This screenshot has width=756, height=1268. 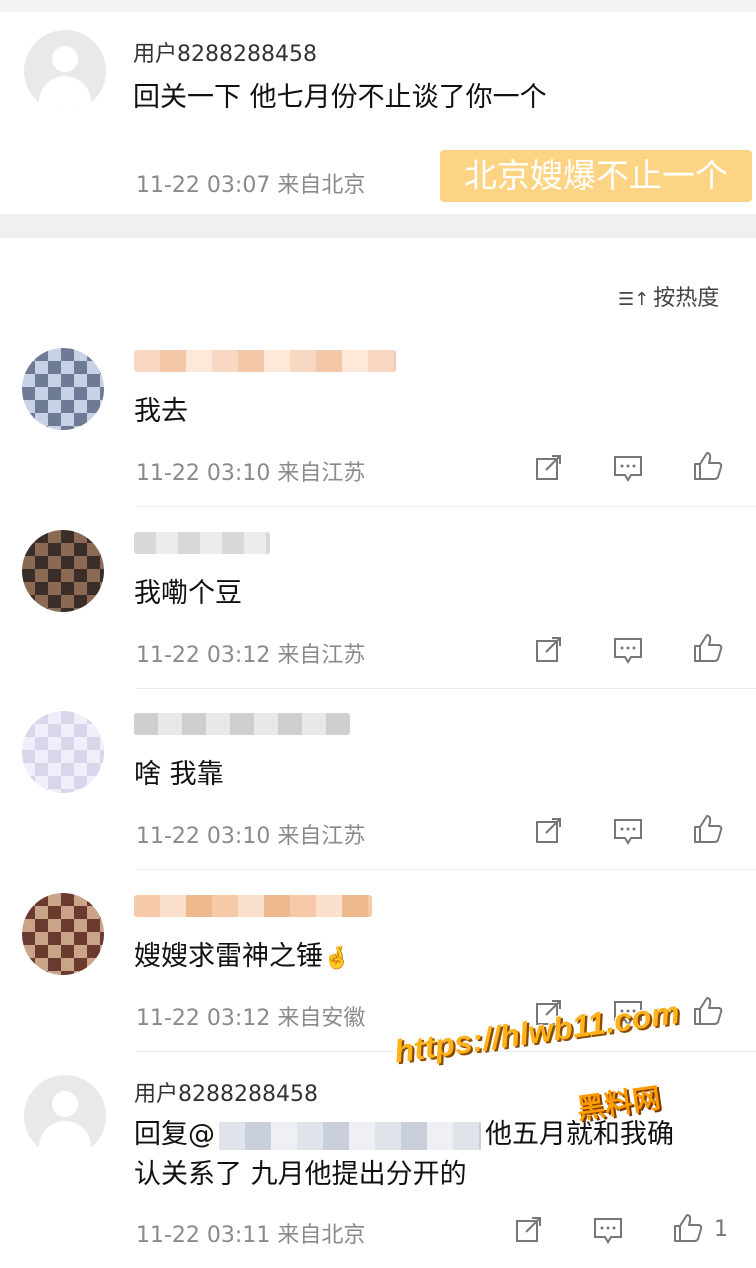 I want to click on comment-text: 我嘞个豆, so click(x=188, y=593).